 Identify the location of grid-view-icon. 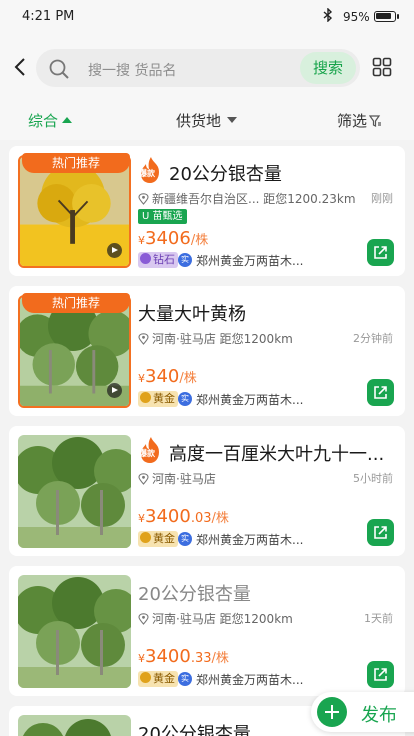
(382, 67).